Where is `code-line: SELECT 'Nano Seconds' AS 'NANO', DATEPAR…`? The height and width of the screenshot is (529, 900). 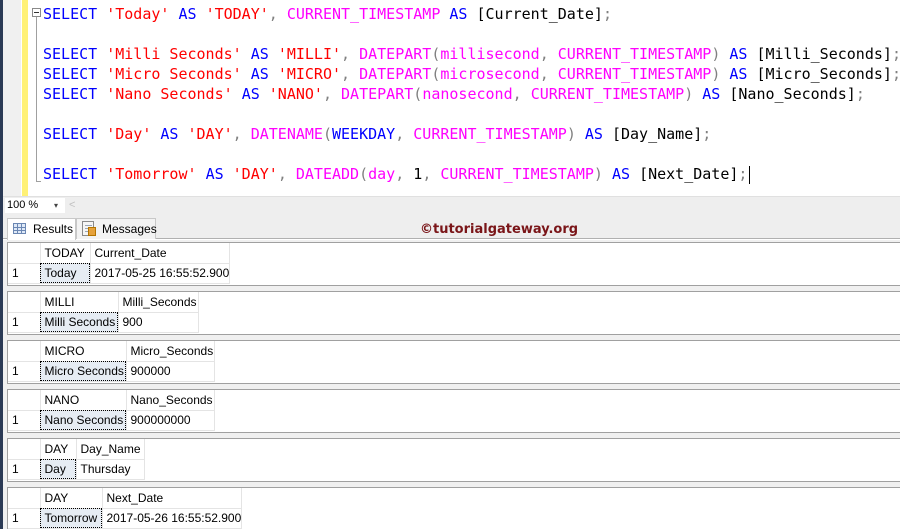
code-line: SELECT 'Nano Seconds' AS 'NANO', DATEPAR… is located at coordinates (454, 94).